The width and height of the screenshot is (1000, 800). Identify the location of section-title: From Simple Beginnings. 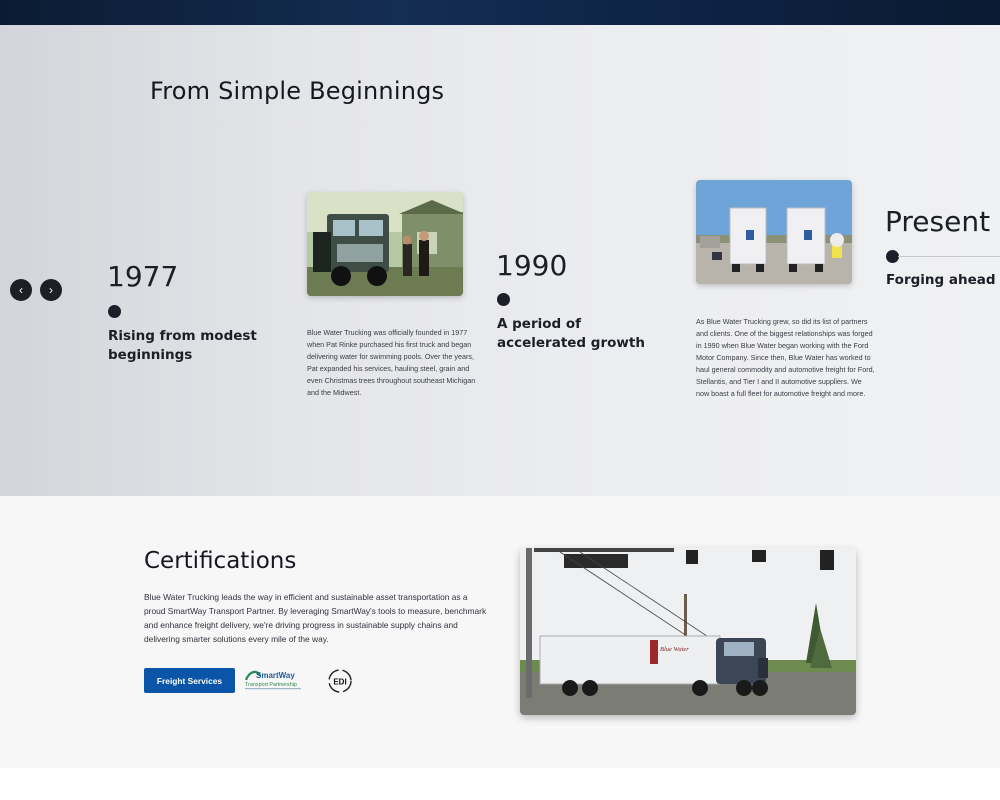
(297, 91).